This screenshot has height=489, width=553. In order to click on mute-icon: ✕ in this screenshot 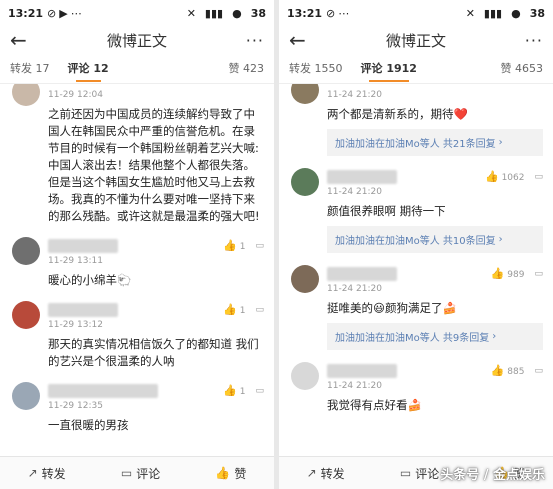, I will do `click(470, 13)`.